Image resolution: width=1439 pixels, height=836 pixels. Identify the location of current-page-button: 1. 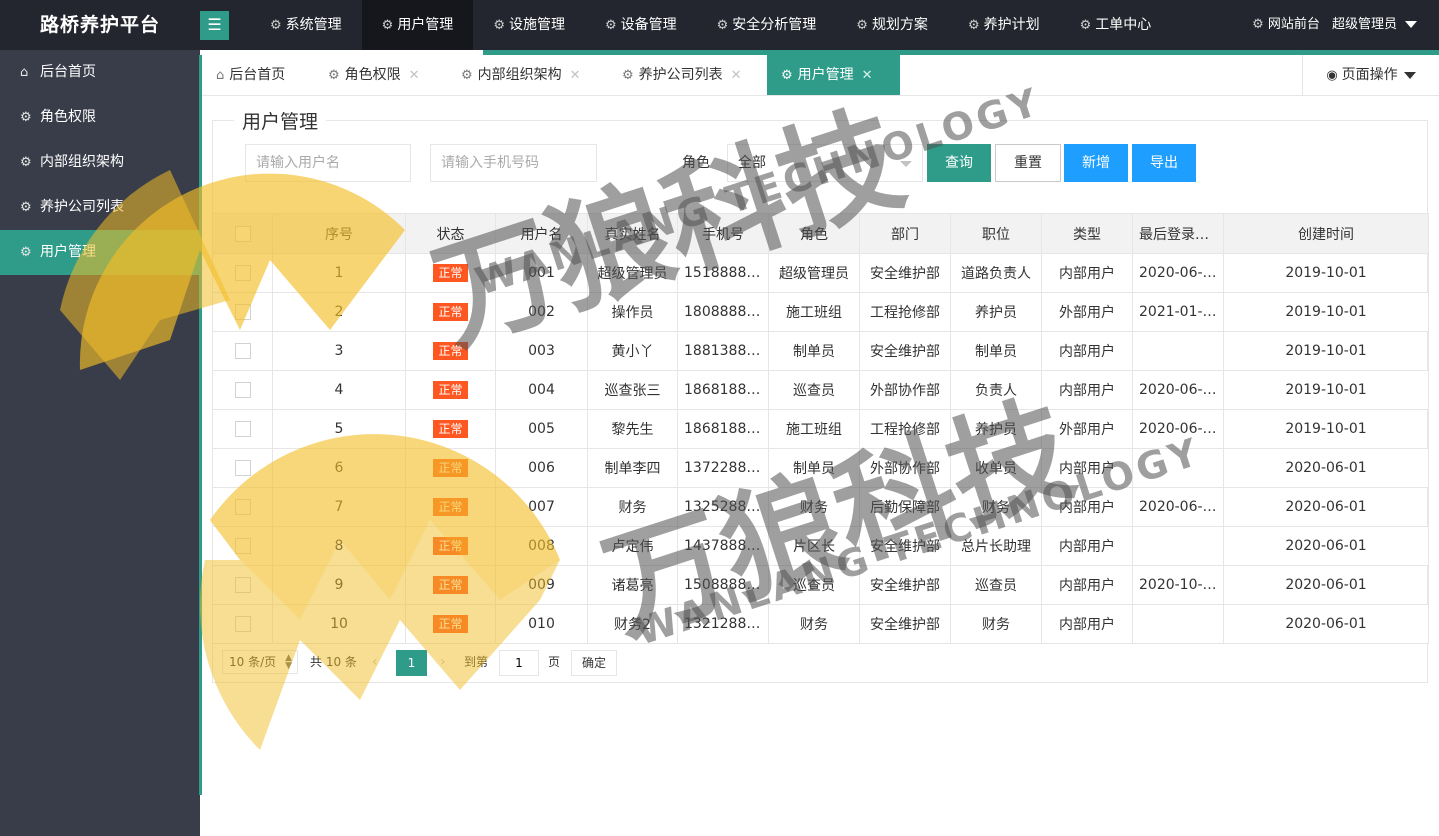
(411, 663).